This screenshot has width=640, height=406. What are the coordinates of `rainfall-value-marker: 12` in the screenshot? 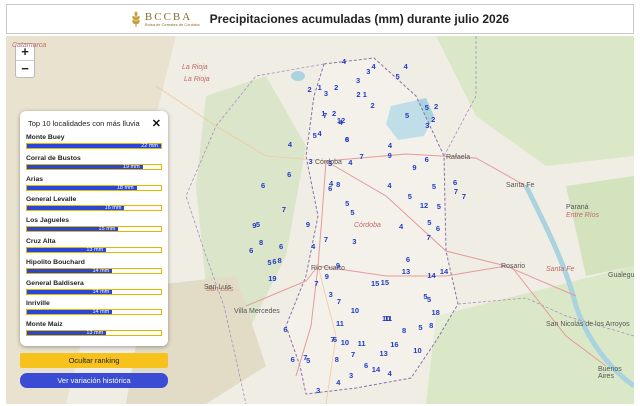 It's located at (424, 205).